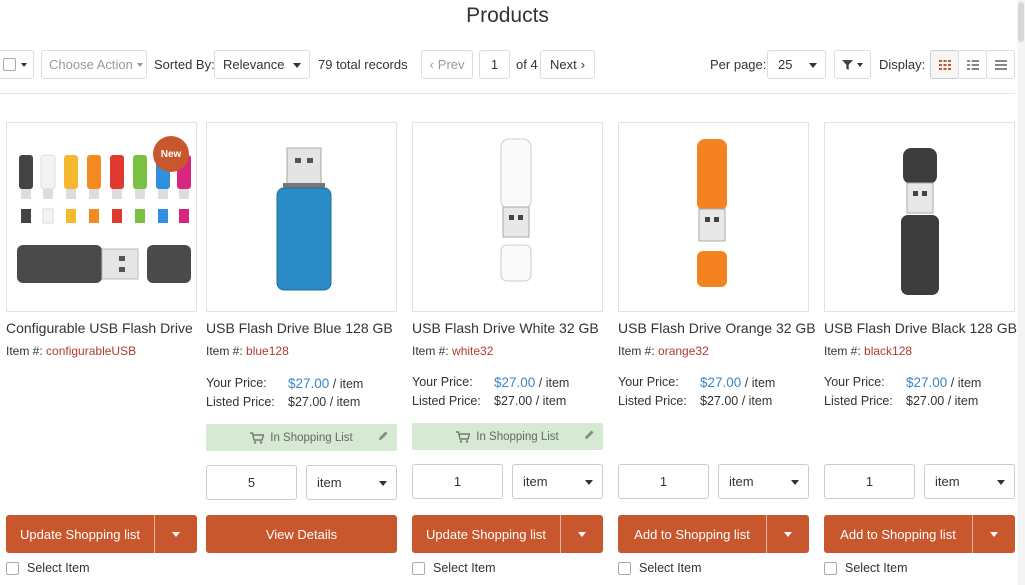 Image resolution: width=1025 pixels, height=585 pixels. What do you see at coordinates (262, 64) in the screenshot?
I see `sort-select: Relevance` at bounding box center [262, 64].